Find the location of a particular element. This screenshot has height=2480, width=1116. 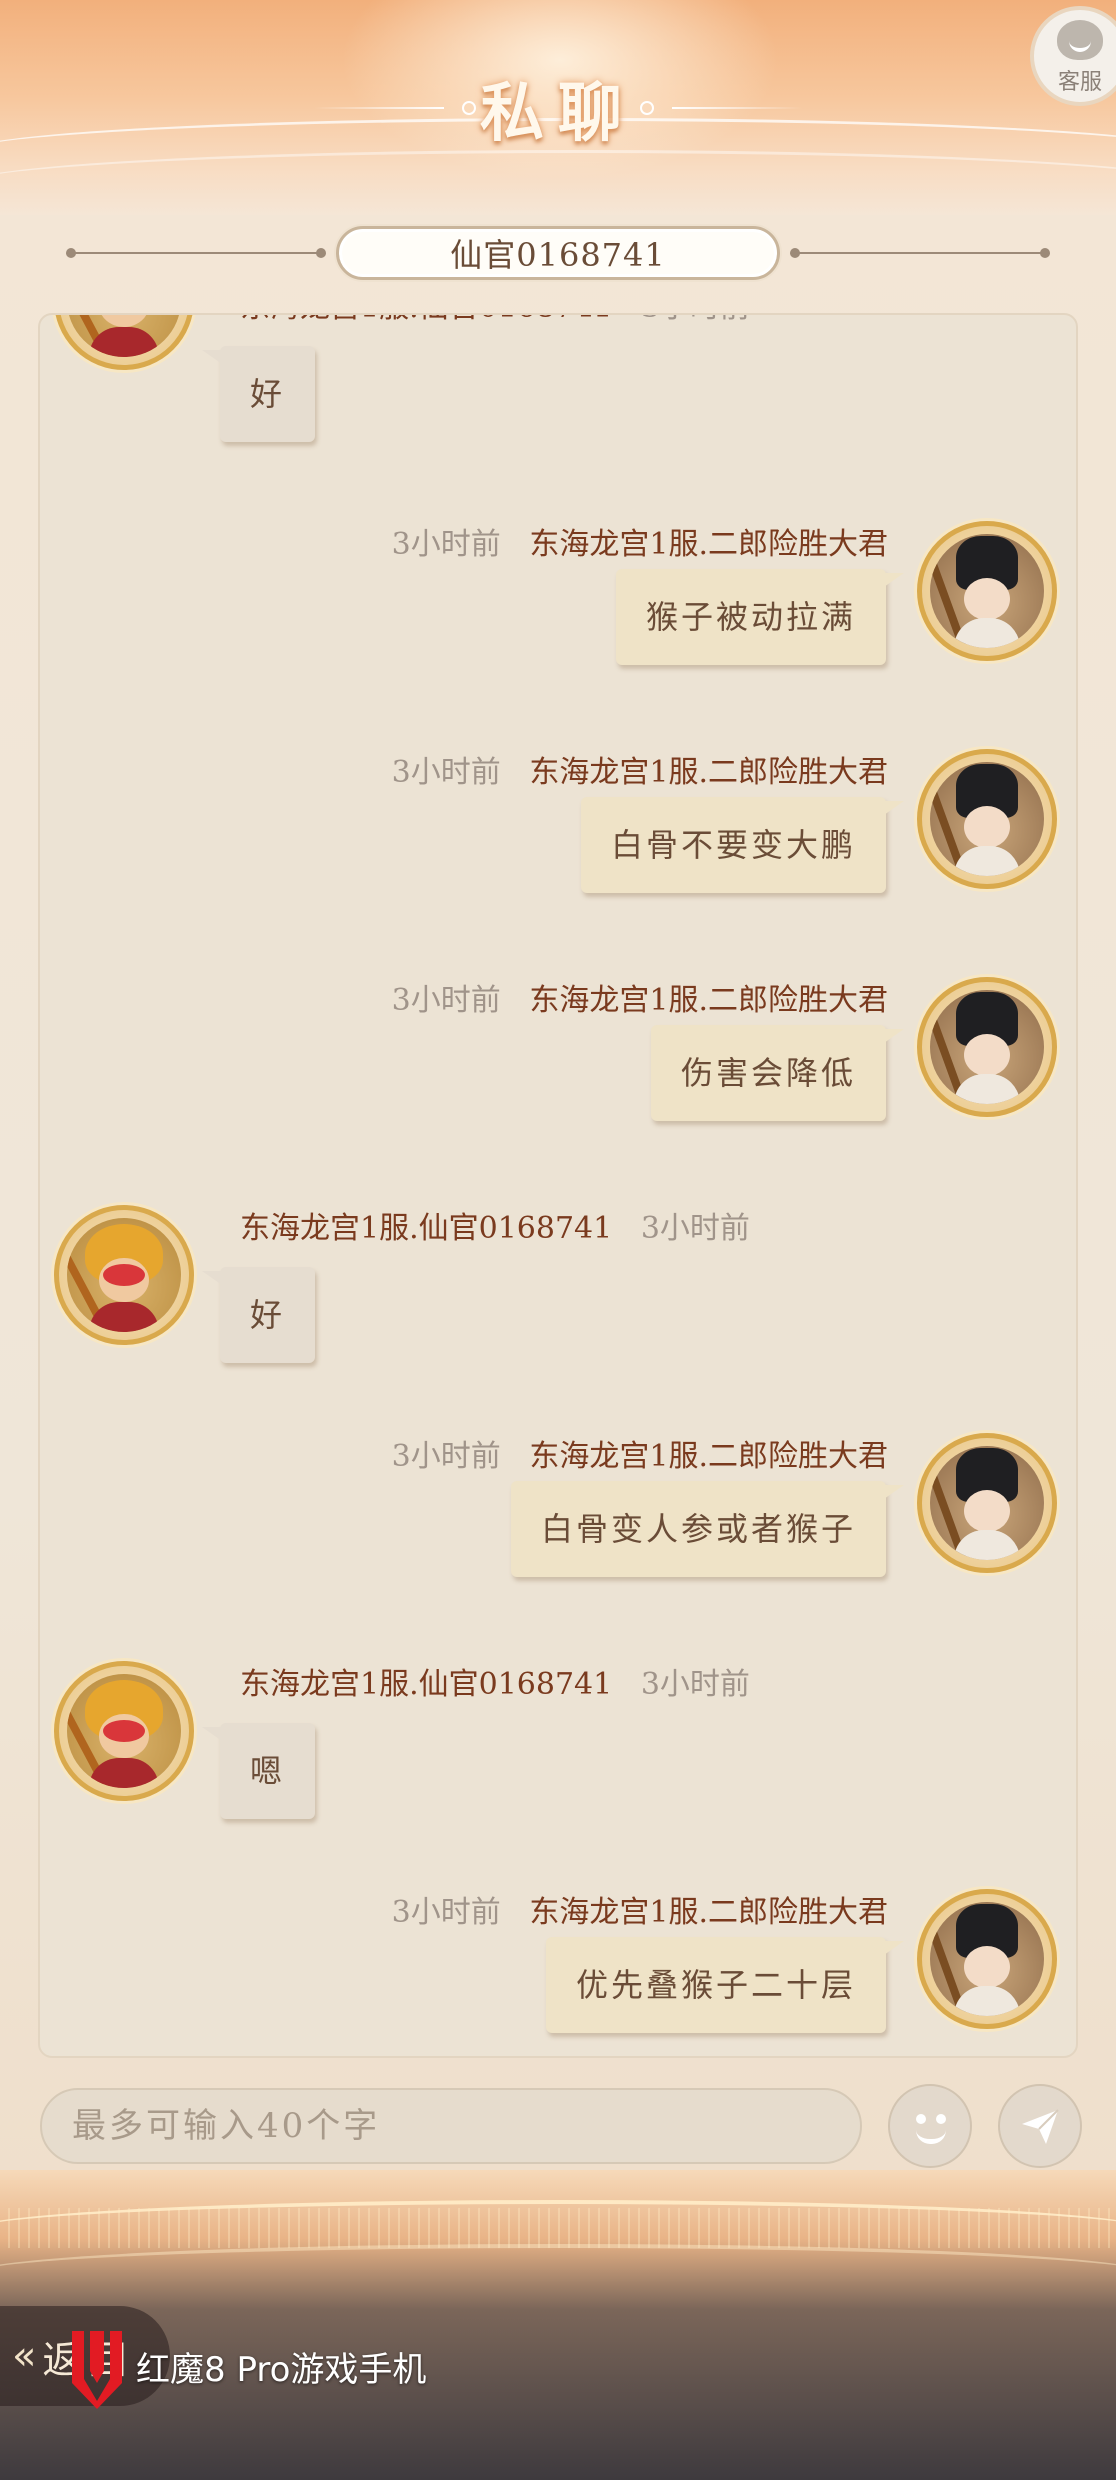

message-bubble: 嗯 is located at coordinates (258, 1771).